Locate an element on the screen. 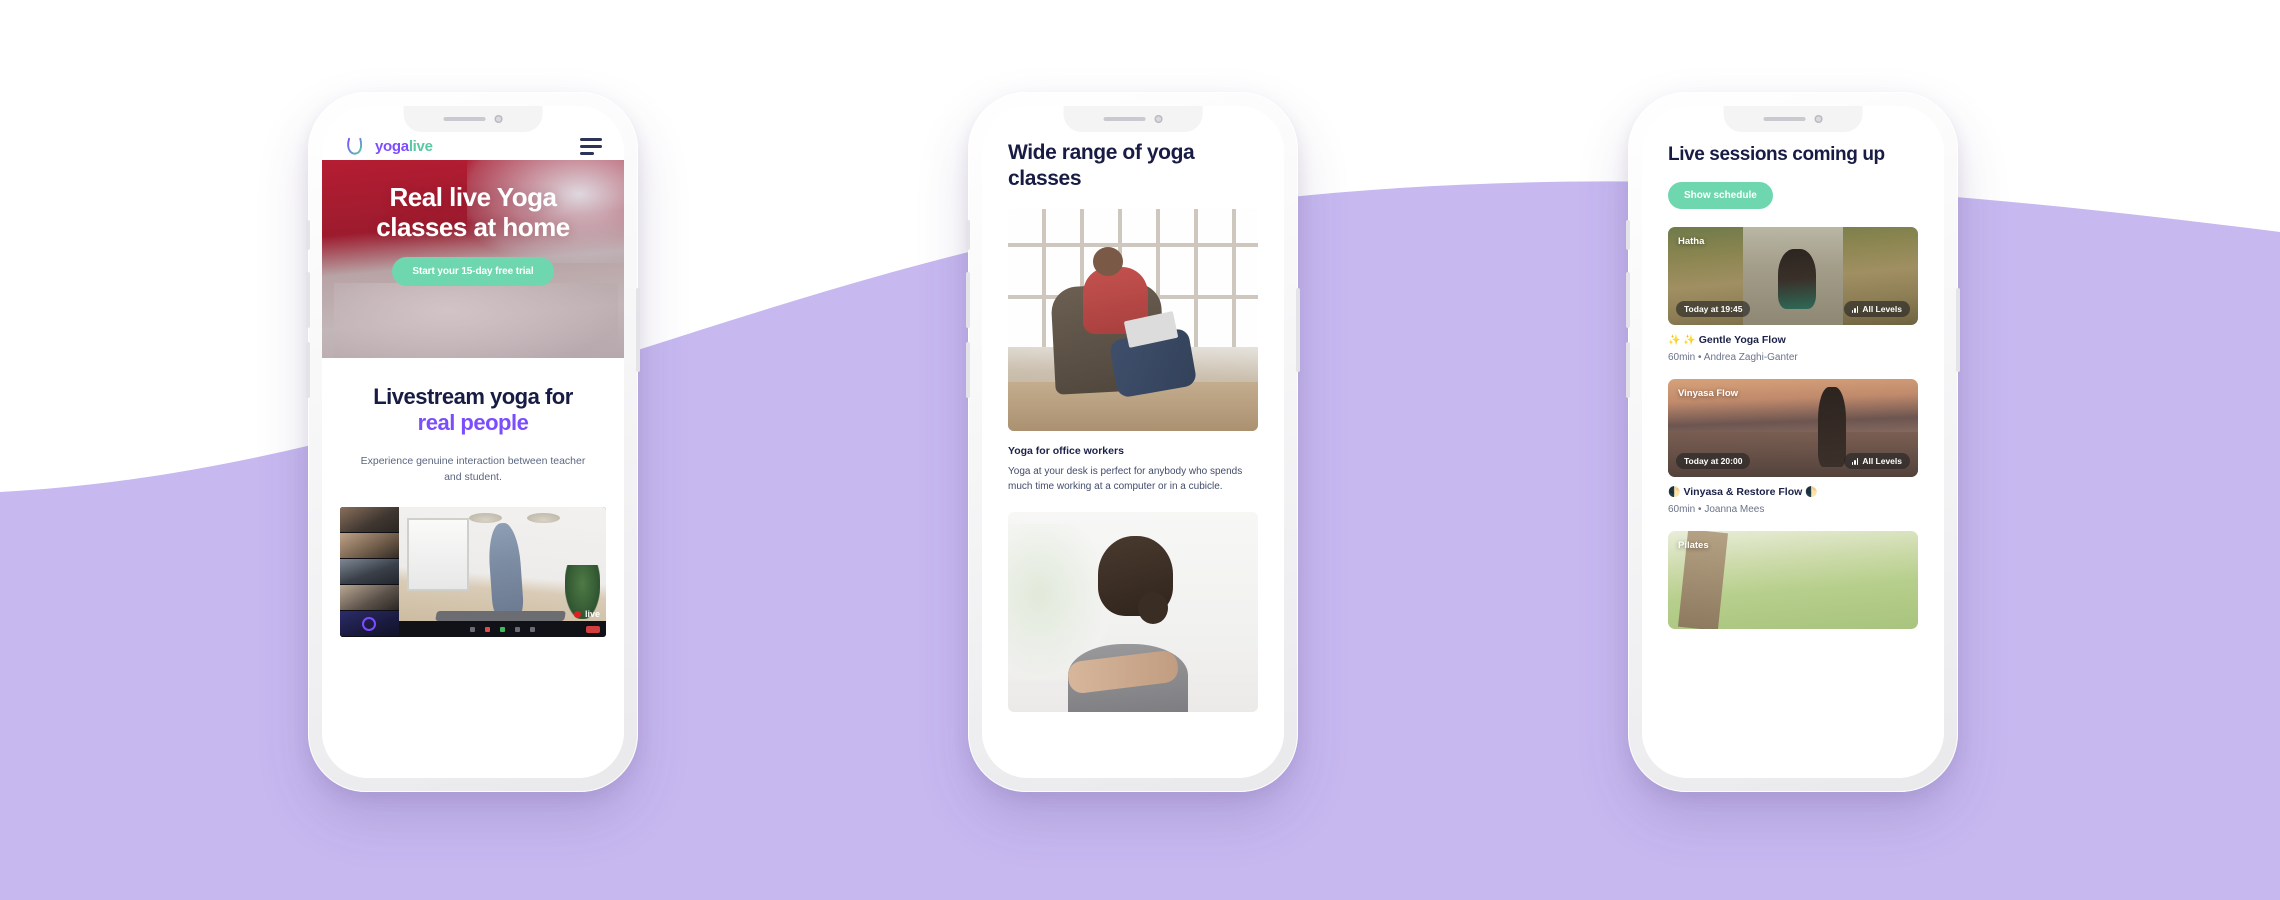 Image resolution: width=2280 pixels, height=900 pixels. main-video-feed: live is located at coordinates (502, 572).